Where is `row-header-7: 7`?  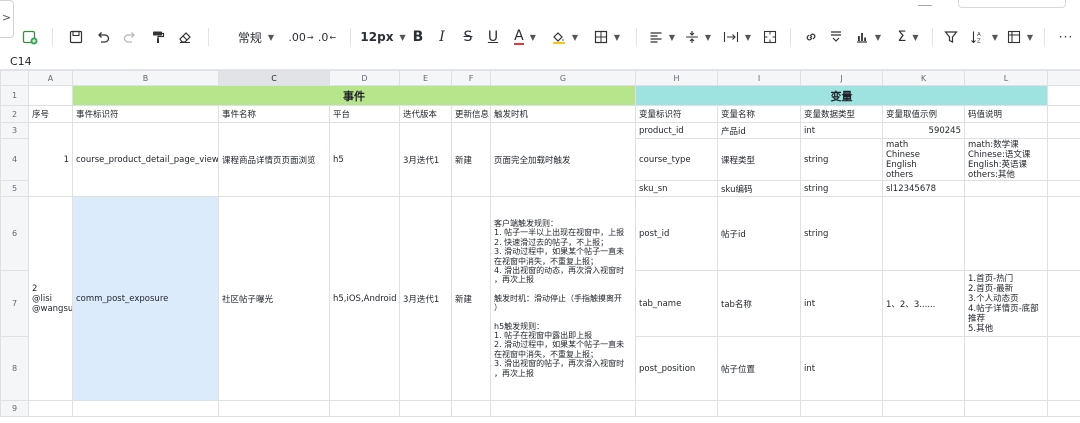 row-header-7: 7 is located at coordinates (14, 303).